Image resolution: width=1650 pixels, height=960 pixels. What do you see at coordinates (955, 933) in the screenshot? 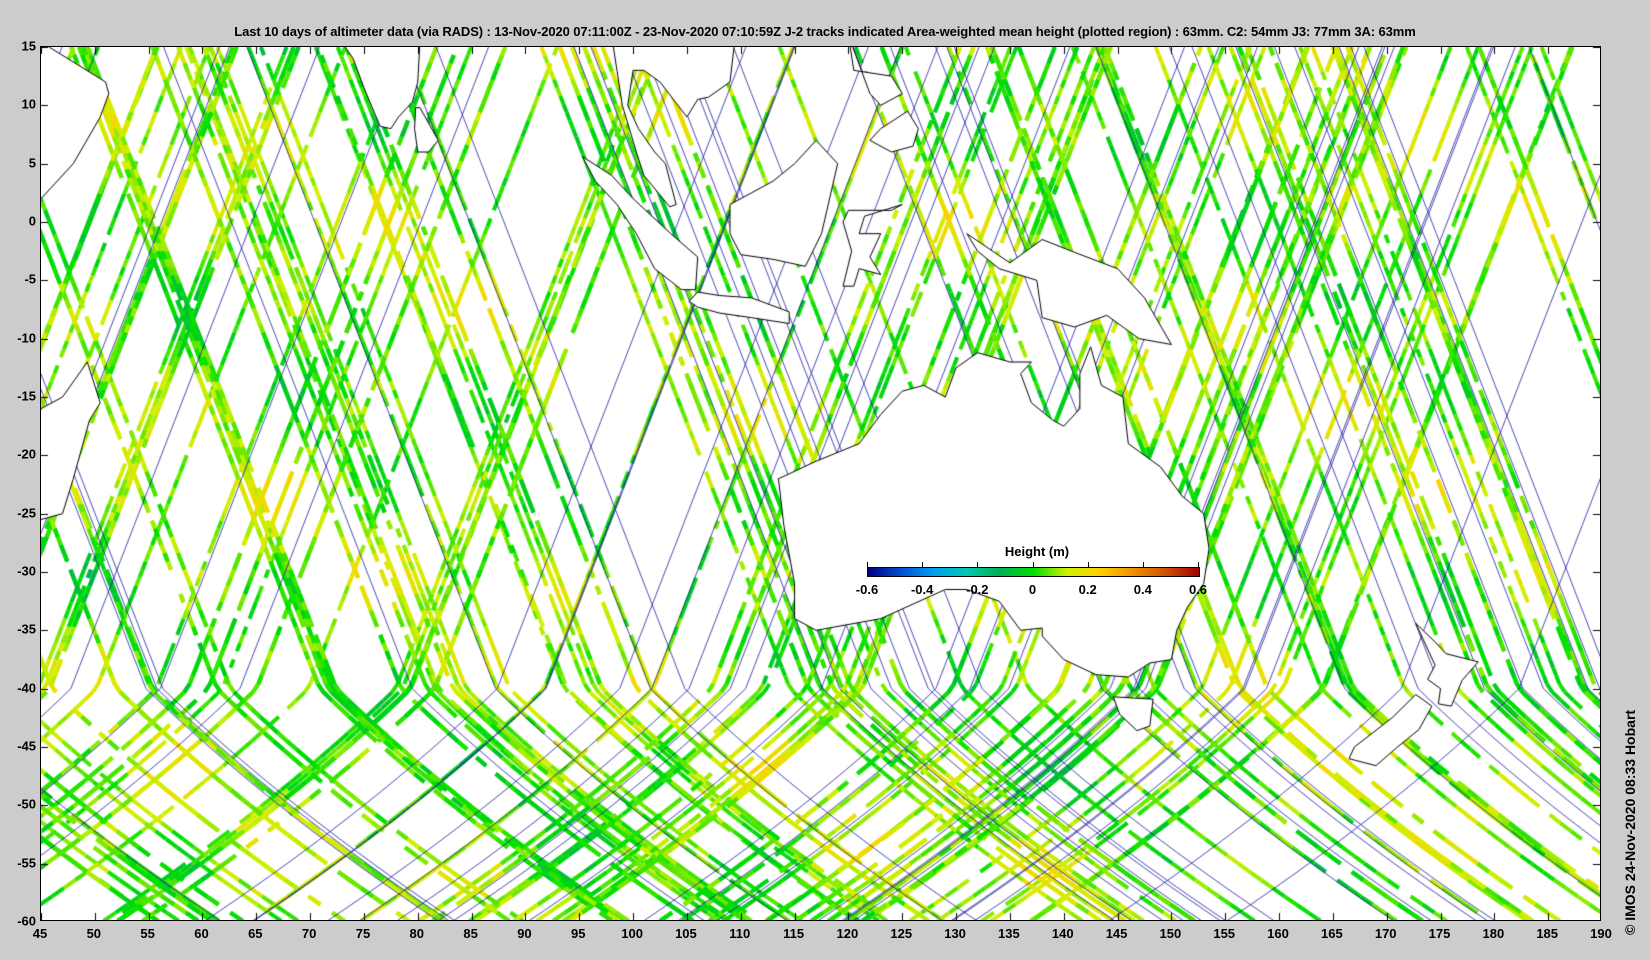
I see `x-tick-label: 130` at bounding box center [955, 933].